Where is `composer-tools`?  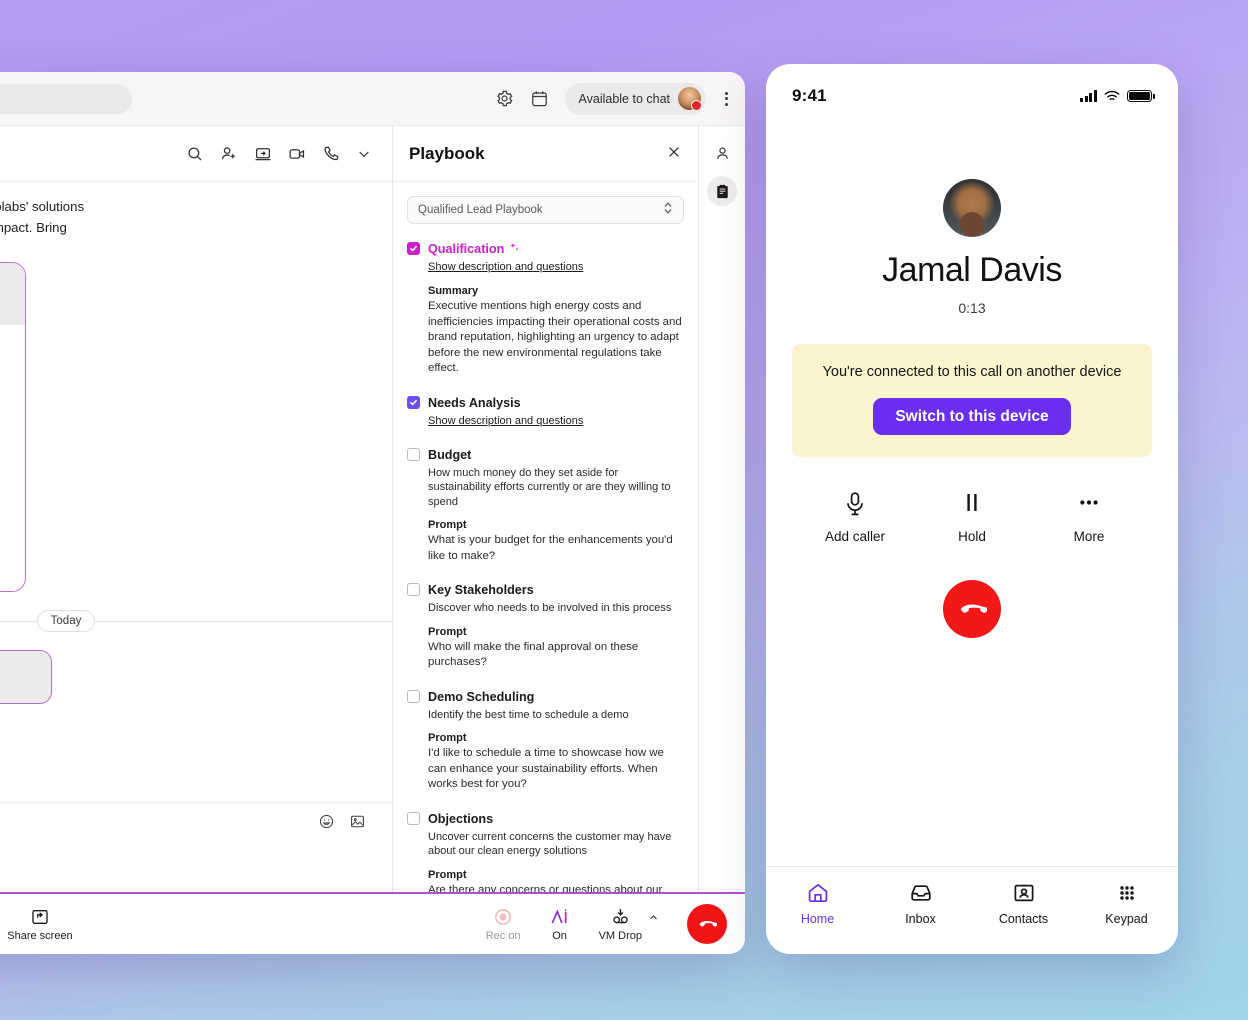 composer-tools is located at coordinates (342, 821).